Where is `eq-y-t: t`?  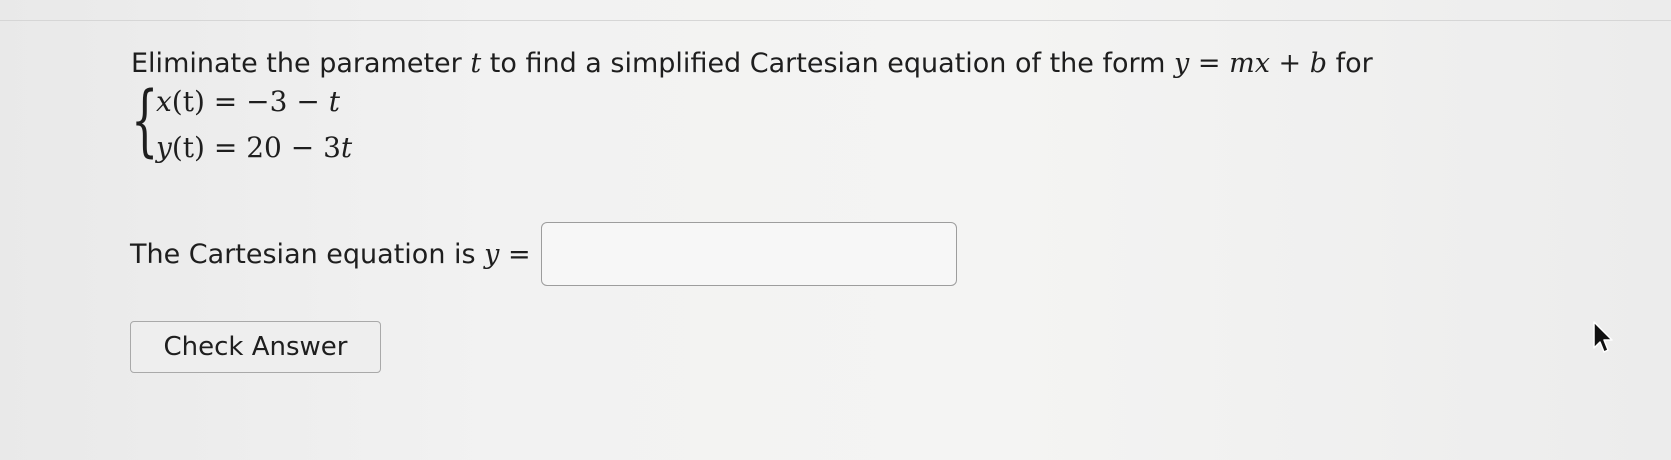 eq-y-t: t is located at coordinates (346, 147).